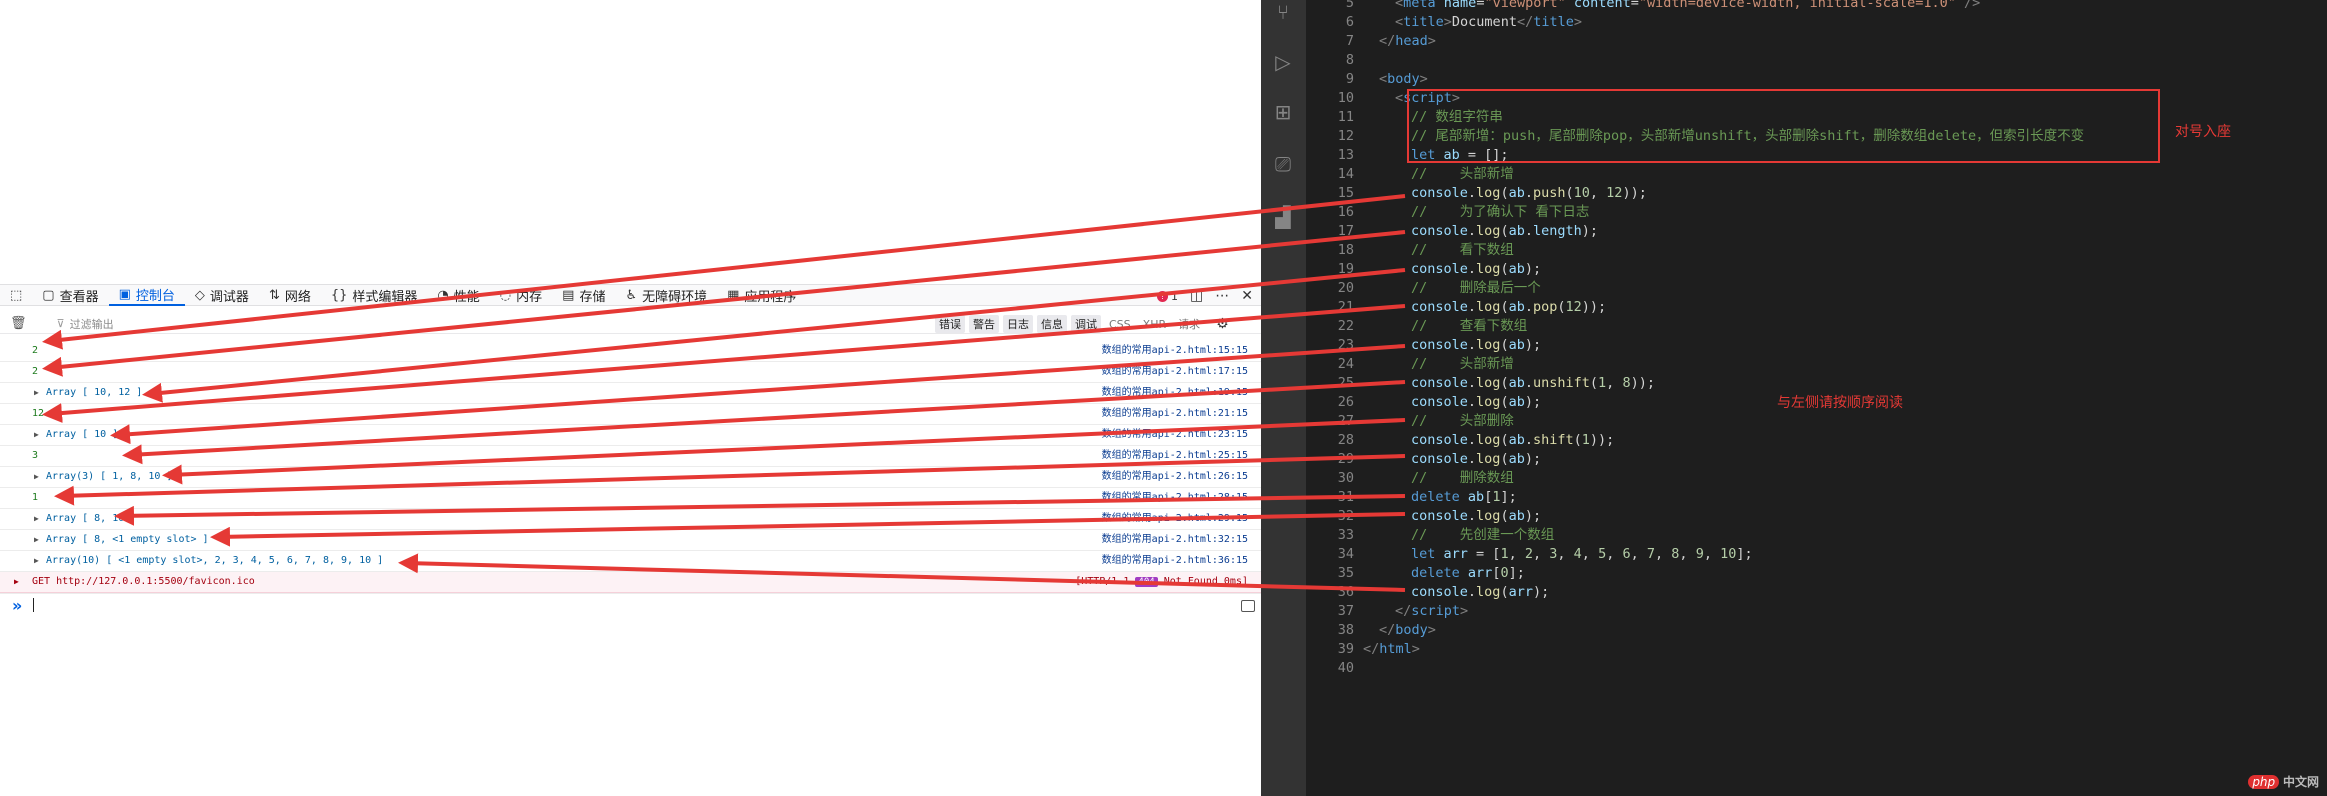  What do you see at coordinates (82, 435) in the screenshot?
I see `console-message: Array [ 10 ]` at bounding box center [82, 435].